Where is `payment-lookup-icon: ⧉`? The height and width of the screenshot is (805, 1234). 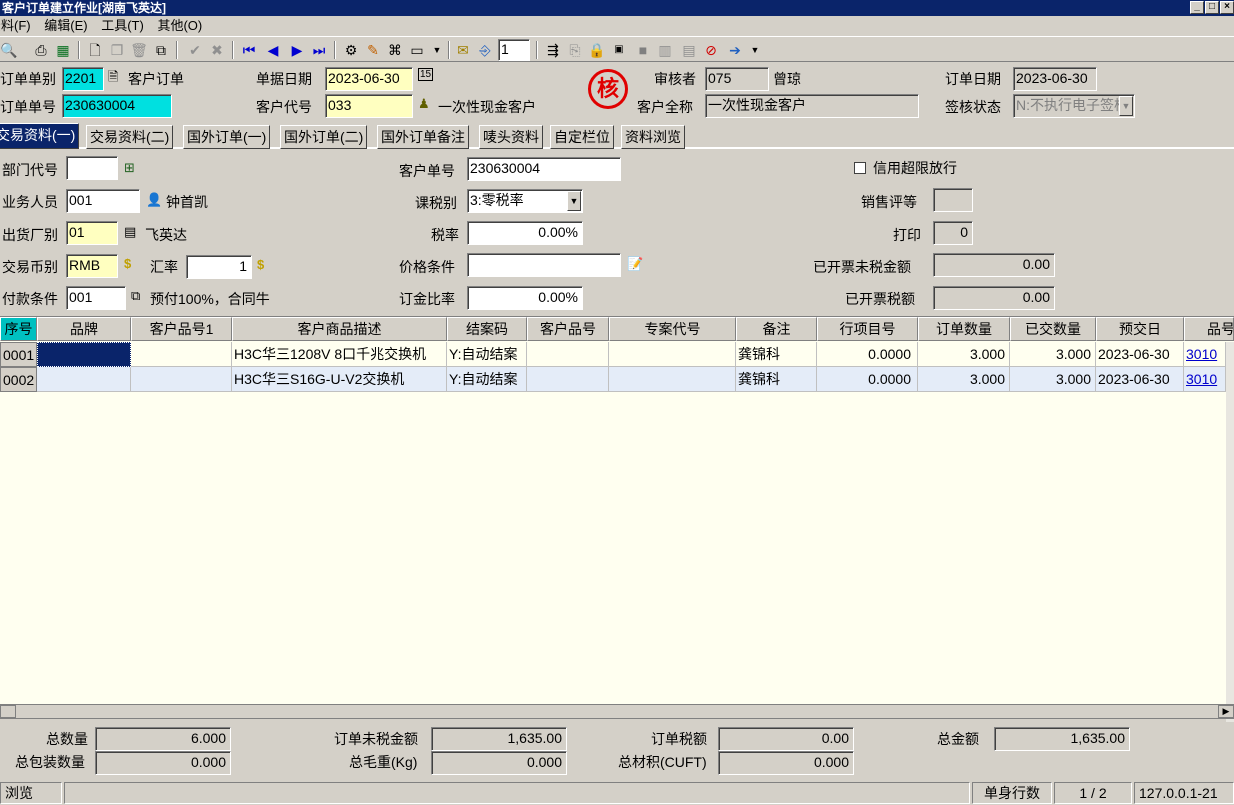
payment-lookup-icon: ⧉ is located at coordinates (135, 296).